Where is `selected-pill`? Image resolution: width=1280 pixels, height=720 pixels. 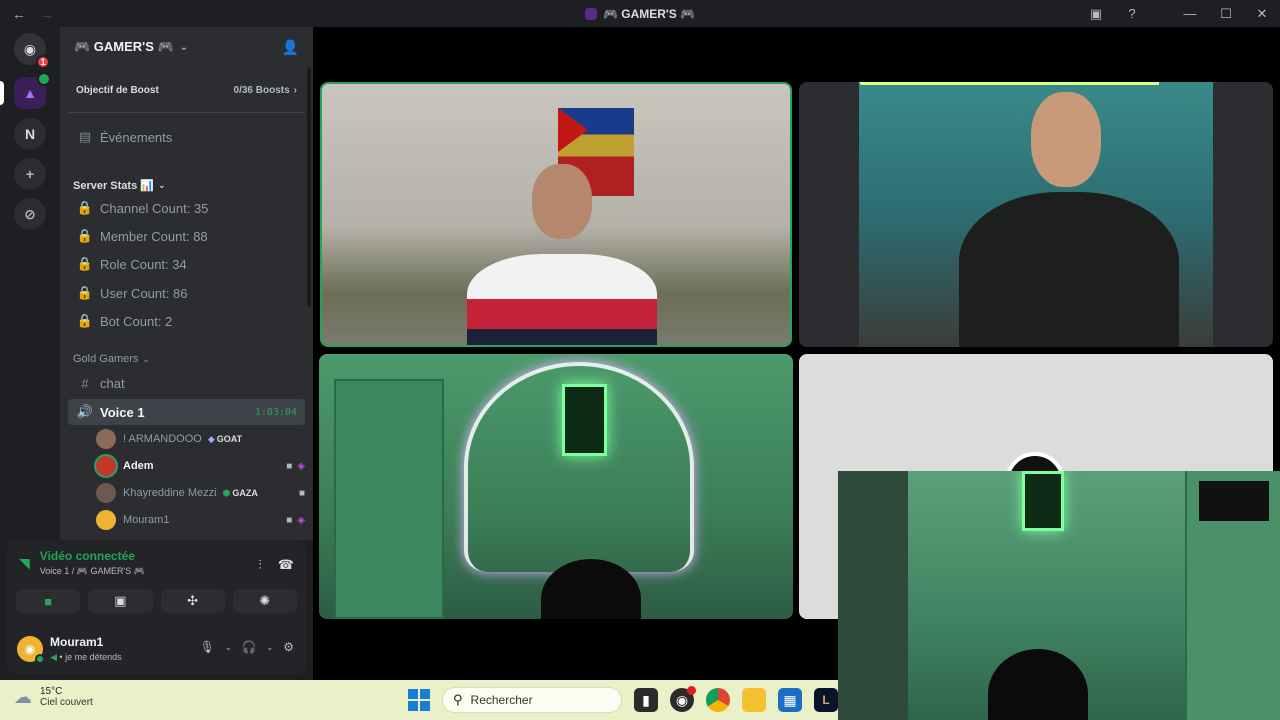 selected-pill is located at coordinates (2, 93).